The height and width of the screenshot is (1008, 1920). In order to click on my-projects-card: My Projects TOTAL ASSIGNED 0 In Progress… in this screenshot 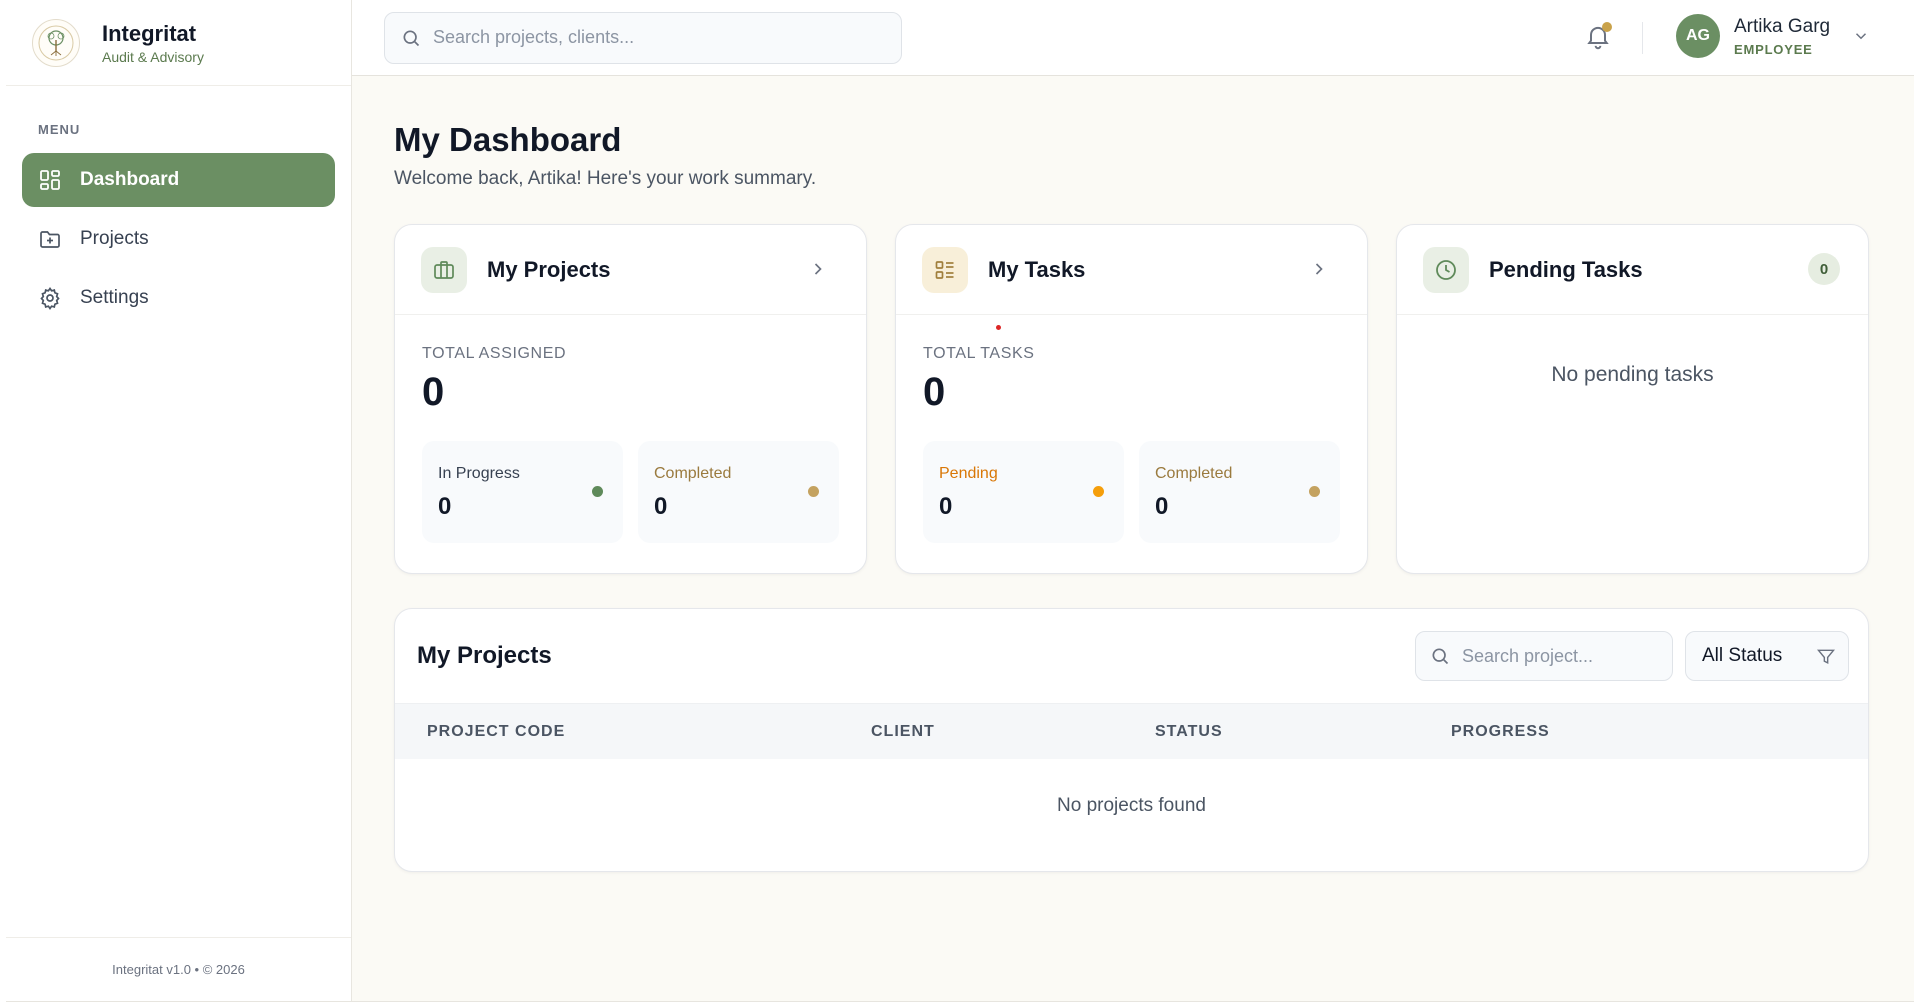, I will do `click(630, 399)`.